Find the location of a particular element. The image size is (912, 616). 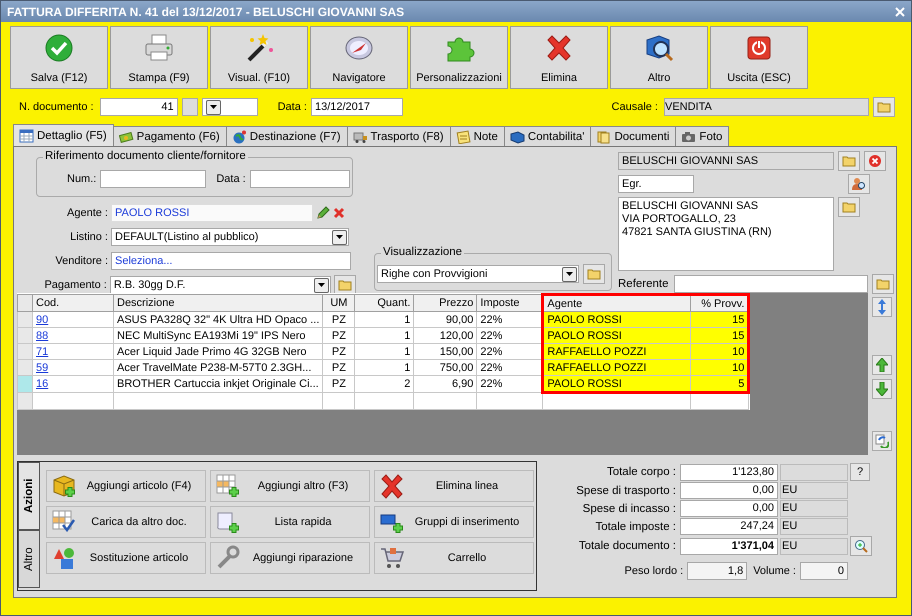

toolbar-button: Salva (F12) is located at coordinates (59, 57).